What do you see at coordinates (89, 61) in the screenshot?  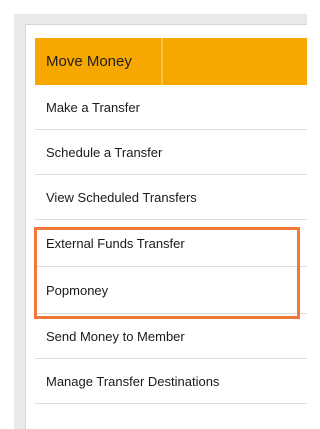 I see `nav-section-title: Move Money` at bounding box center [89, 61].